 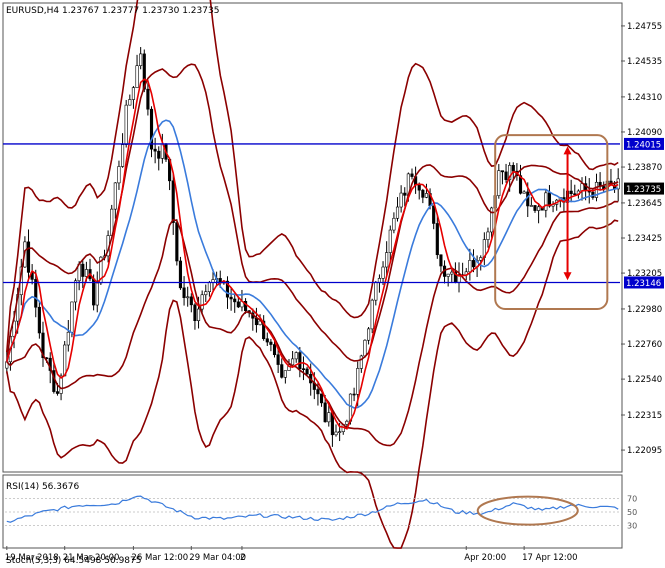 What do you see at coordinates (632, 498) in the screenshot?
I see `rsi-tick-label: 70` at bounding box center [632, 498].